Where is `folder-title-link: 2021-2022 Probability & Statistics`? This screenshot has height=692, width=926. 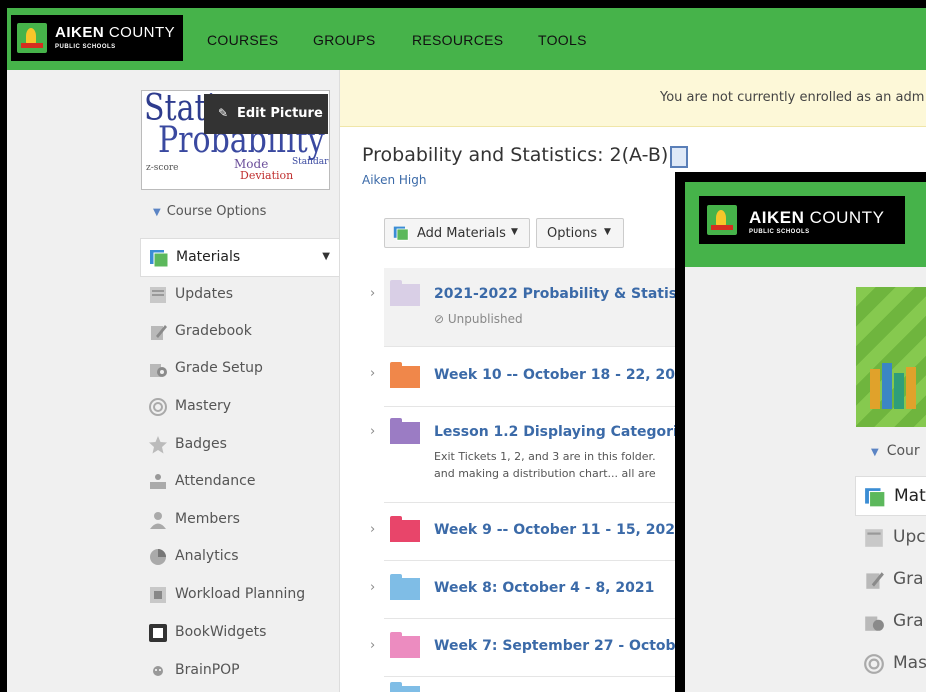 folder-title-link: 2021-2022 Probability & Statistics is located at coordinates (569, 294).